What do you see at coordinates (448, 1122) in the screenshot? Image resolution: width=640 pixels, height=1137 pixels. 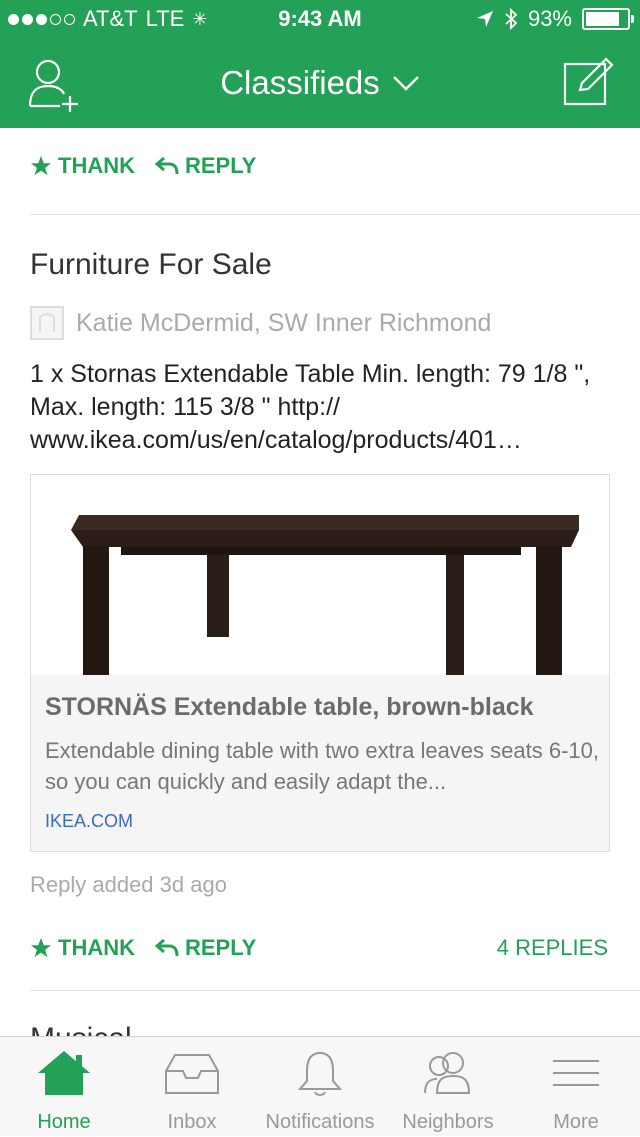 I see `tab-label: Neighbors` at bounding box center [448, 1122].